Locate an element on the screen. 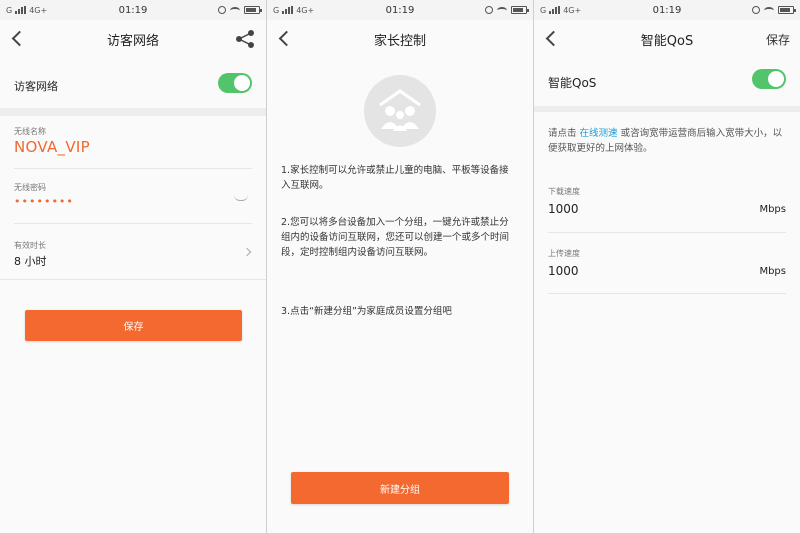 This screenshot has height=533, width=800. ssid-row: 无线名称 NOVA_VIP is located at coordinates (133, 142).